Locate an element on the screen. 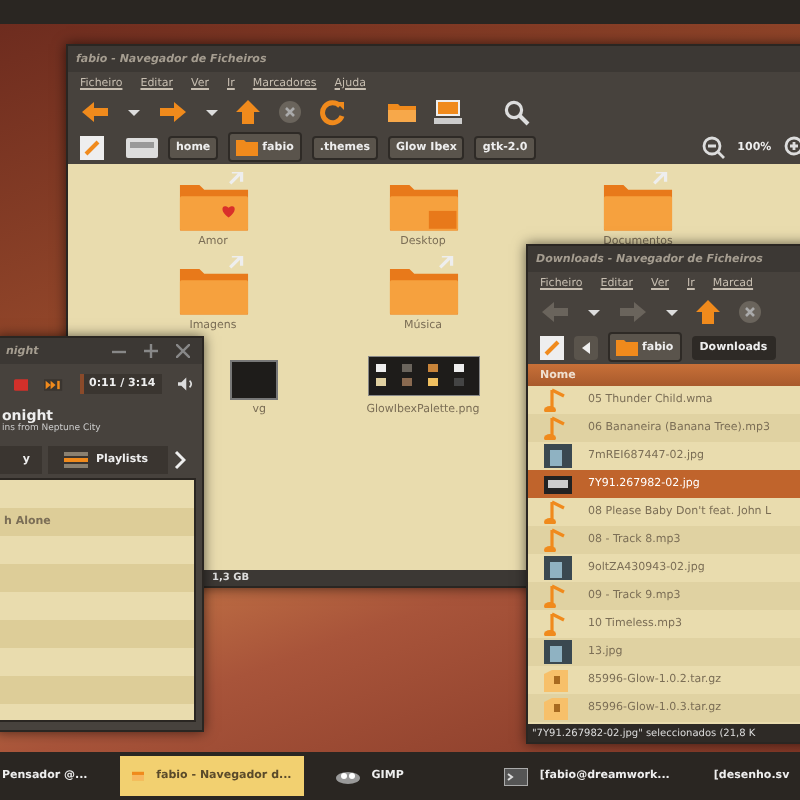 The height and width of the screenshot is (800, 800). next-icon is located at coordinates (54, 384).